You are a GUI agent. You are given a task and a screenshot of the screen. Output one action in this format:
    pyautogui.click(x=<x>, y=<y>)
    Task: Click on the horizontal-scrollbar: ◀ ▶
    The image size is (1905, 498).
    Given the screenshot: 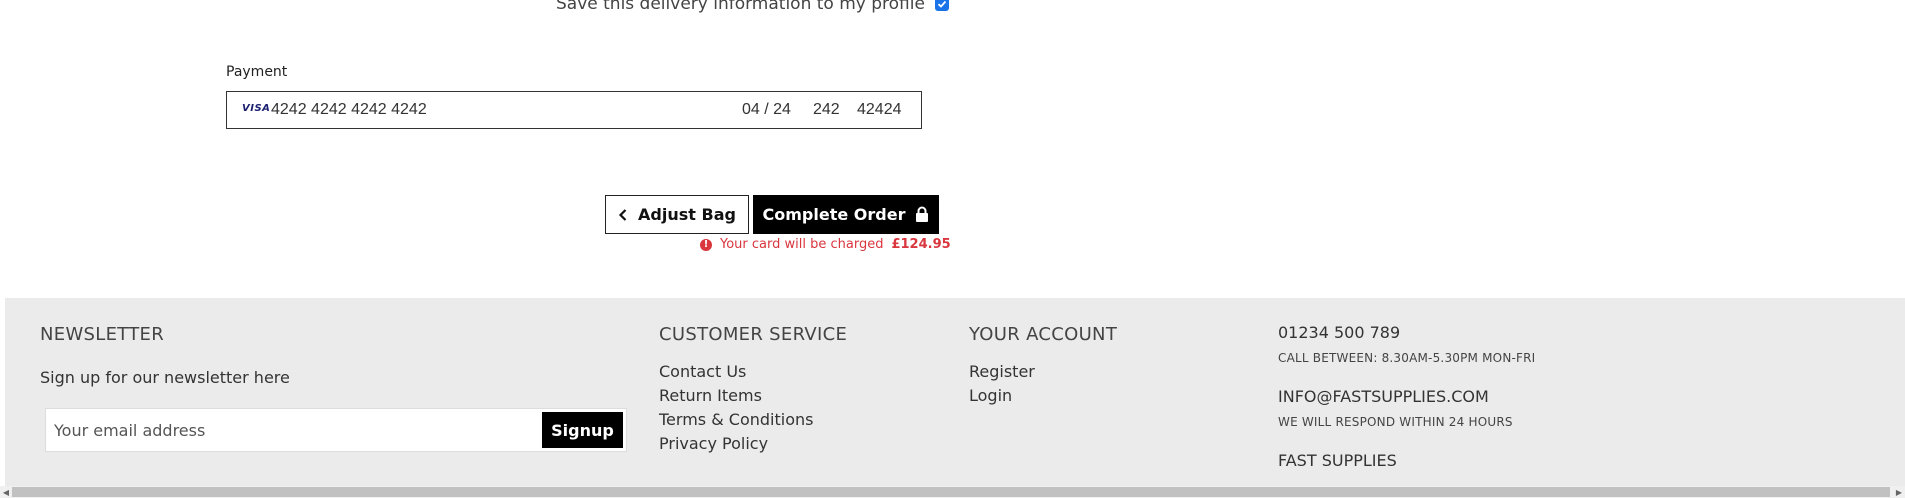 What is the action you would take?
    pyautogui.click(x=952, y=492)
    